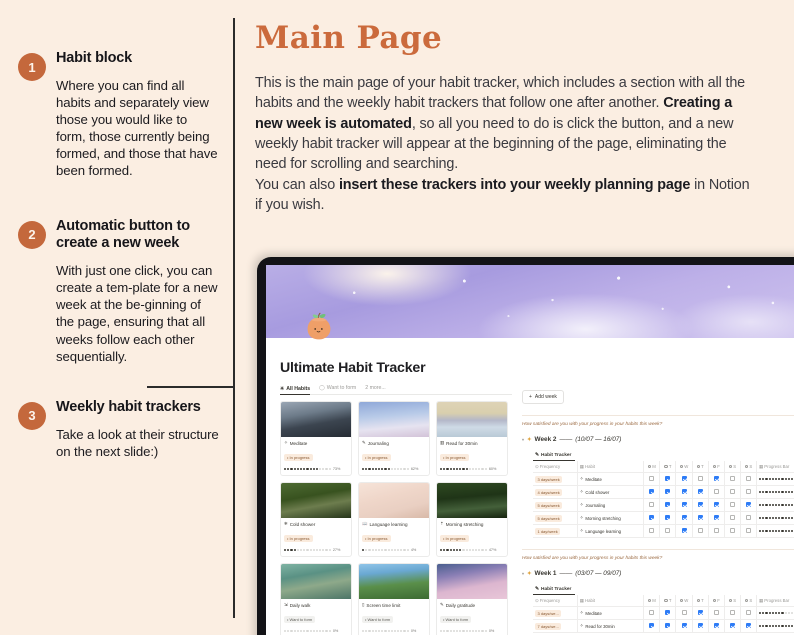  I want to click on habit-card: ✎ Journaling • In progress 62%, so click(394, 438).